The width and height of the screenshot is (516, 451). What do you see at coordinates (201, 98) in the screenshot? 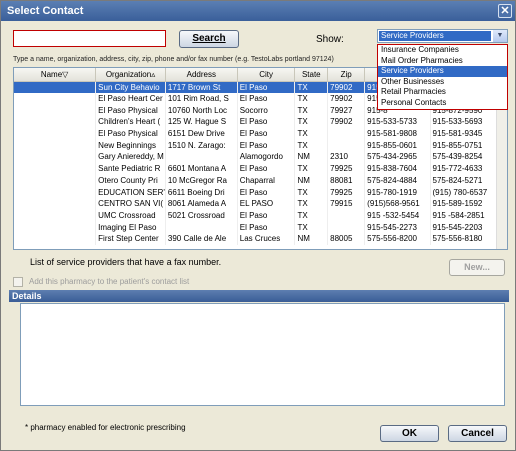
I see `table-cell: 101 Rim Road, S` at bounding box center [201, 98].